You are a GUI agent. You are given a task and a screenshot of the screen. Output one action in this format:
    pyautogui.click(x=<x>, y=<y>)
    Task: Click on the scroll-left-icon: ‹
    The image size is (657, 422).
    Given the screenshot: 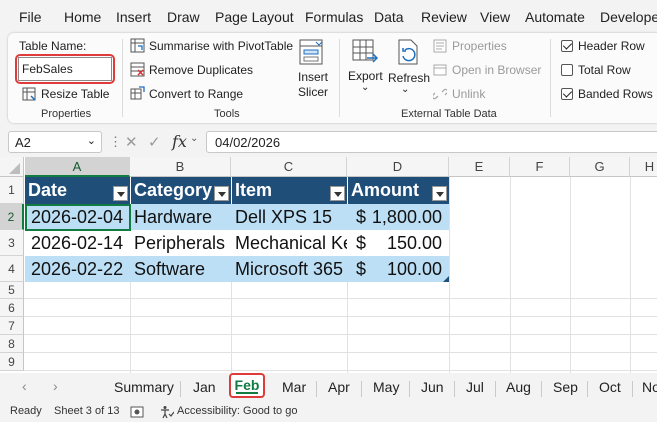 What is the action you would take?
    pyautogui.click(x=24, y=386)
    